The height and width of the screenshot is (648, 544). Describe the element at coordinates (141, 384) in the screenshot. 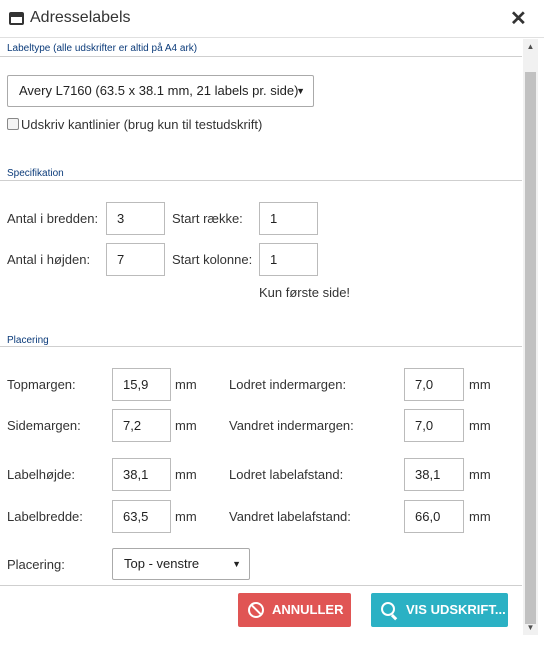

I see `top-margin-input: 15,9` at that location.